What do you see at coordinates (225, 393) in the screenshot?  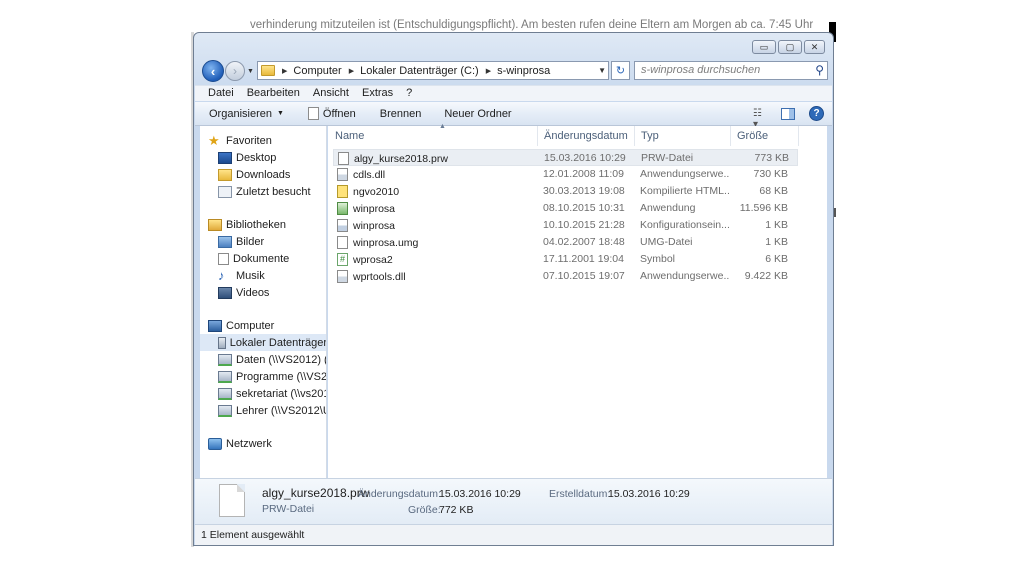 I see `network-drive-icon` at bounding box center [225, 393].